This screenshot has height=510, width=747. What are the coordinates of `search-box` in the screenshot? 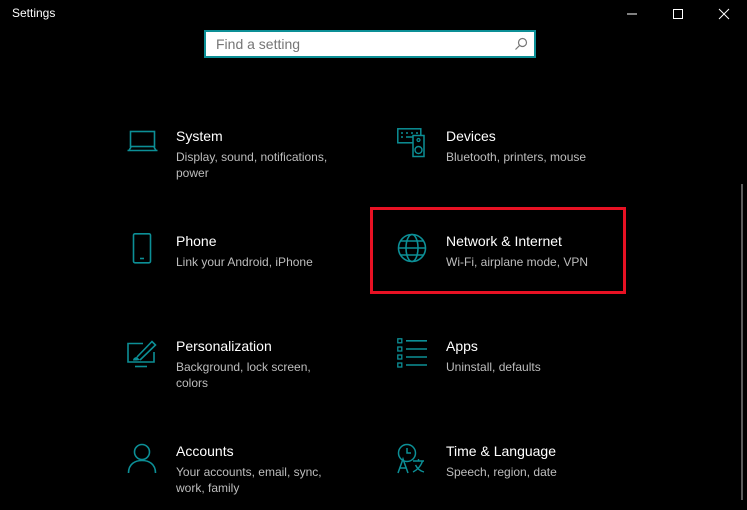 It's located at (370, 44).